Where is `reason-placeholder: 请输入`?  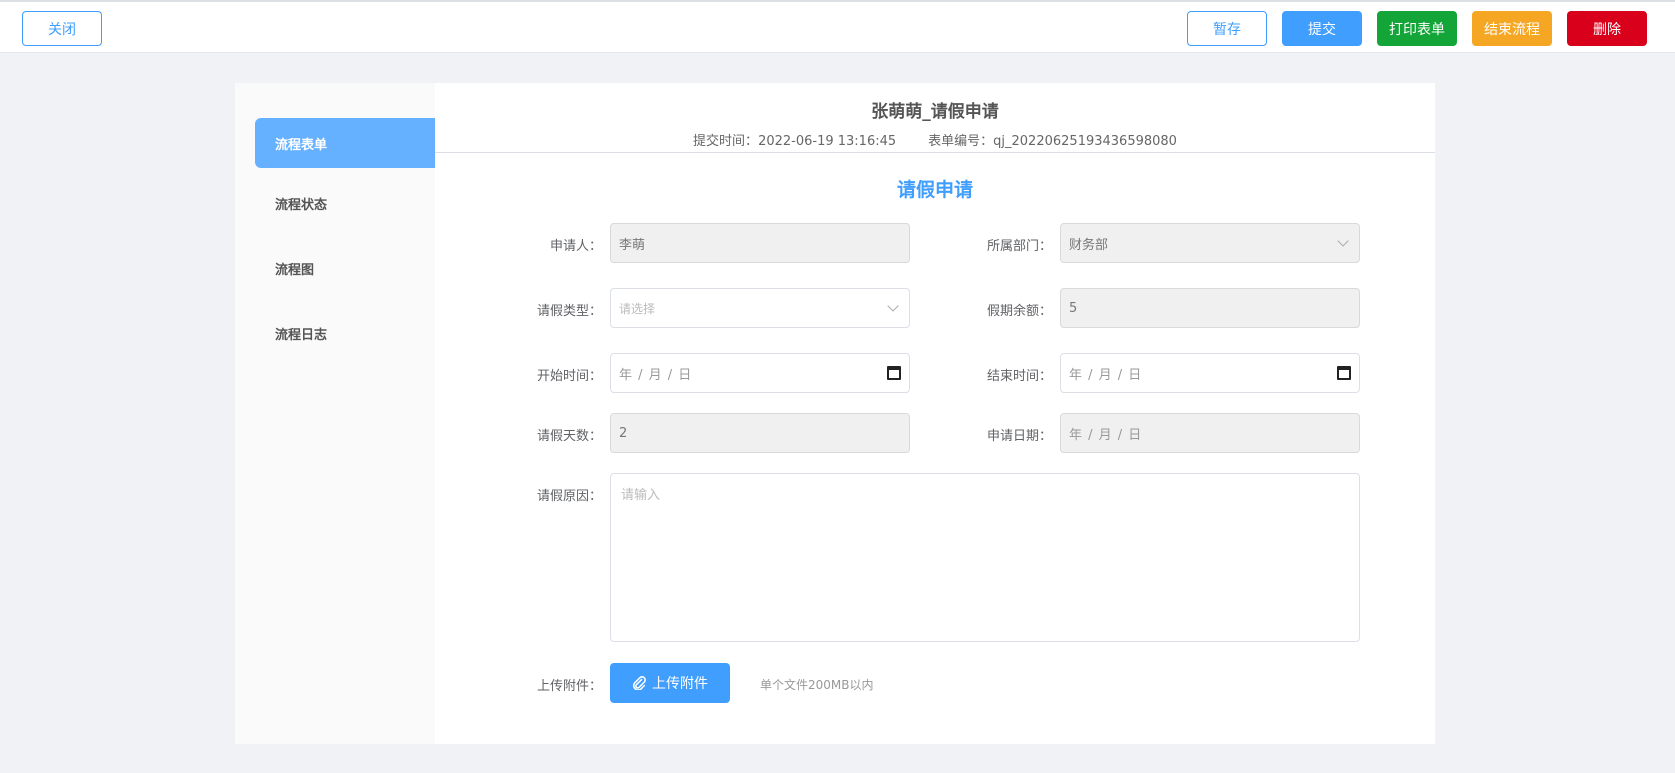
reason-placeholder: 请输入 is located at coordinates (641, 495).